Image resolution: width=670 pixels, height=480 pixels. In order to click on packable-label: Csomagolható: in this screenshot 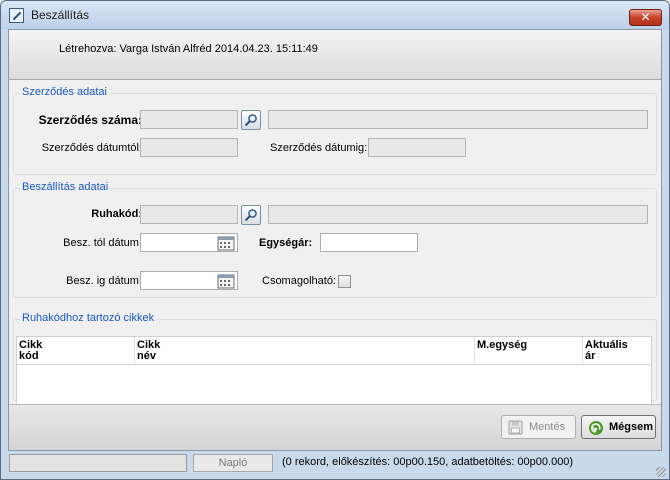, I will do `click(299, 281)`.